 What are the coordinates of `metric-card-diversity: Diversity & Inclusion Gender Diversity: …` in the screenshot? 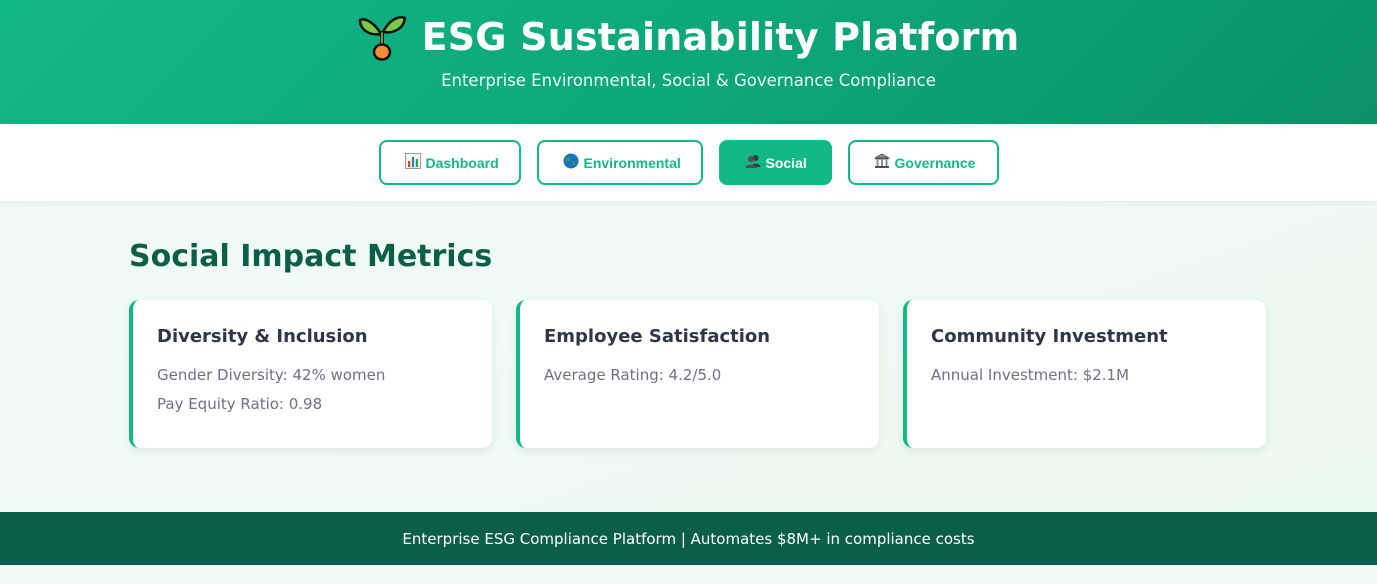 It's located at (310, 374).